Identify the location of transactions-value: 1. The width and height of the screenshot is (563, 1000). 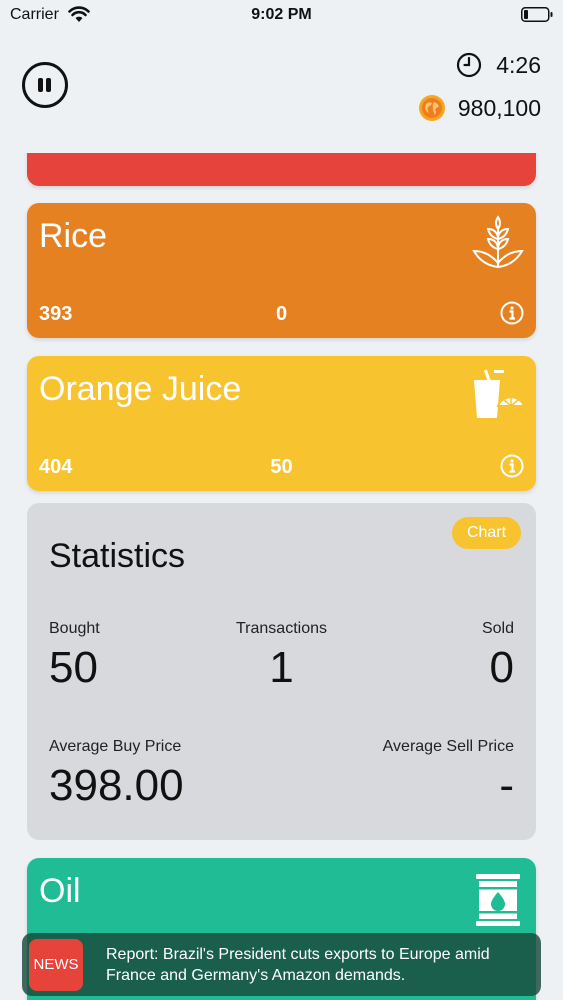
(281, 667).